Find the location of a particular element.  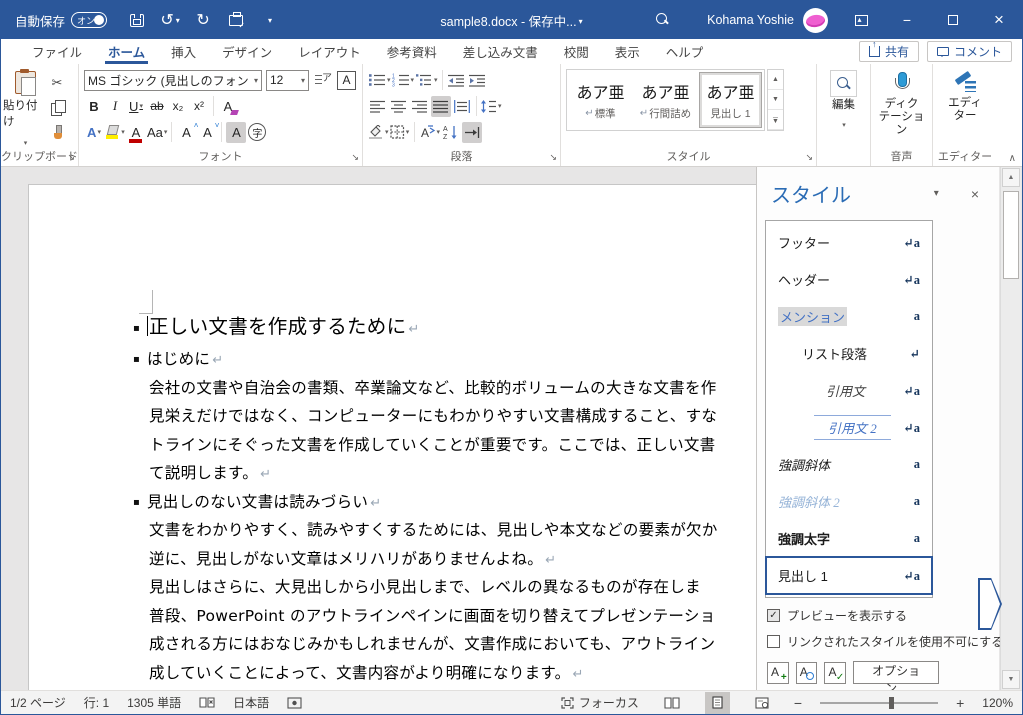

disable-linked-checkbox is located at coordinates (773, 641).